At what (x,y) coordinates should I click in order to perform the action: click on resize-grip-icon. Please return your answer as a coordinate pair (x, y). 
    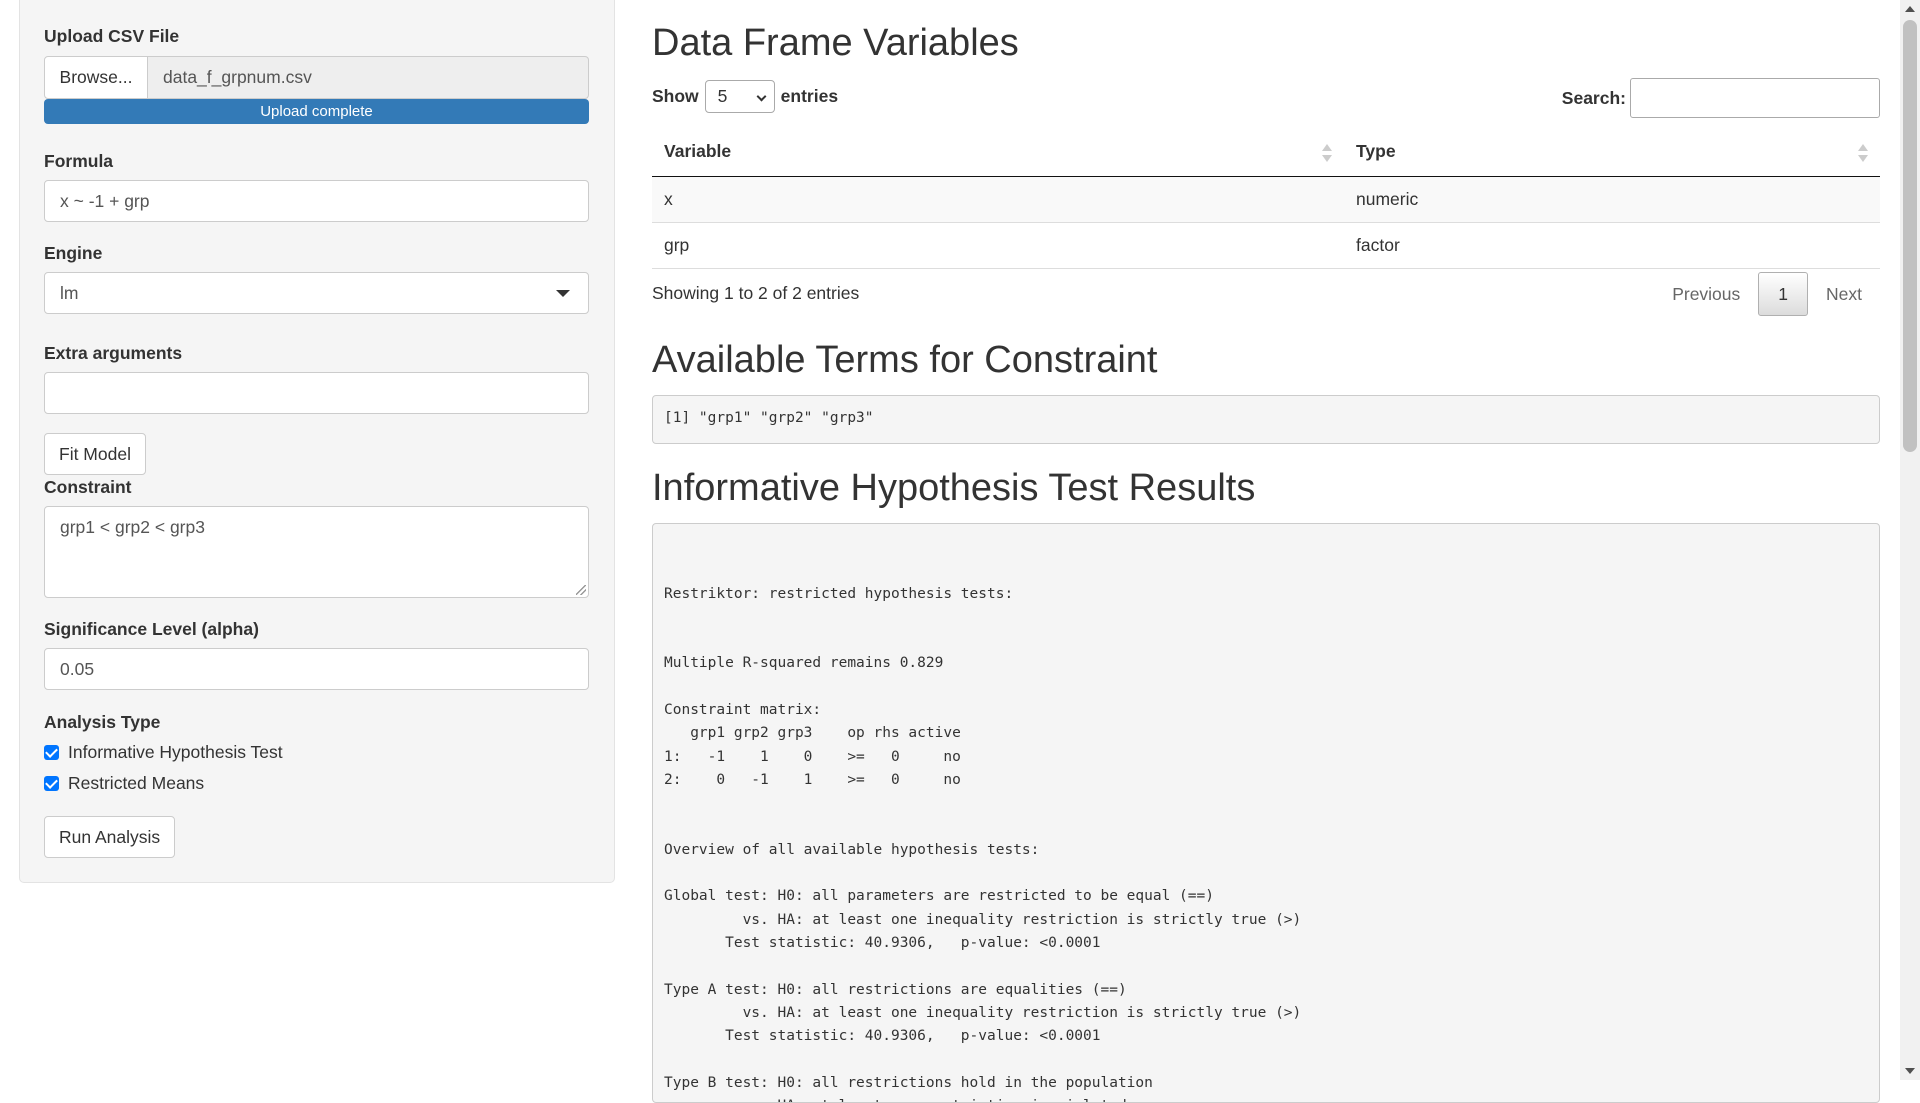
    Looking at the image, I should click on (581, 590).